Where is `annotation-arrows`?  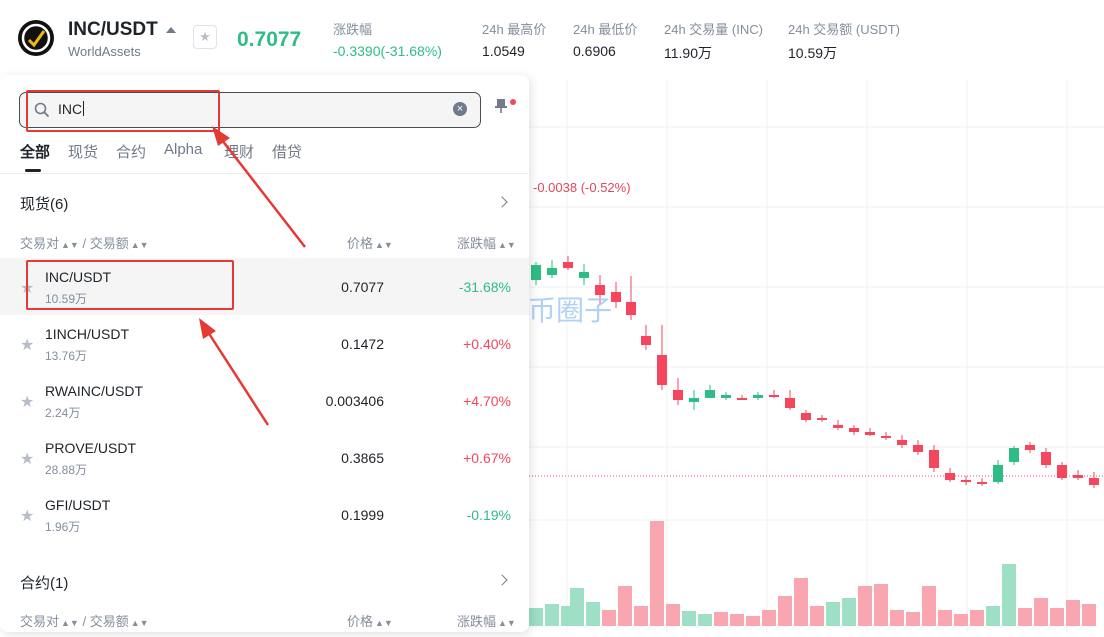
annotation-arrows is located at coordinates (252, 276).